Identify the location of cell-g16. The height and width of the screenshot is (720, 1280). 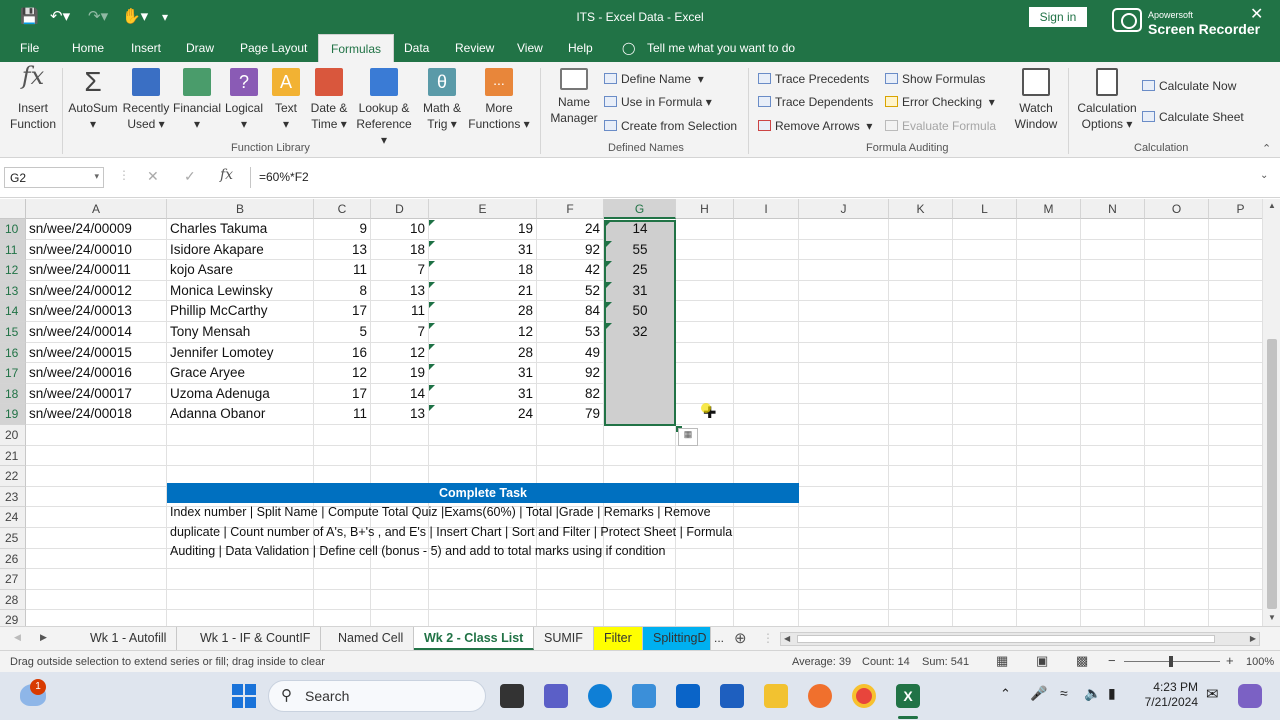
(640, 353).